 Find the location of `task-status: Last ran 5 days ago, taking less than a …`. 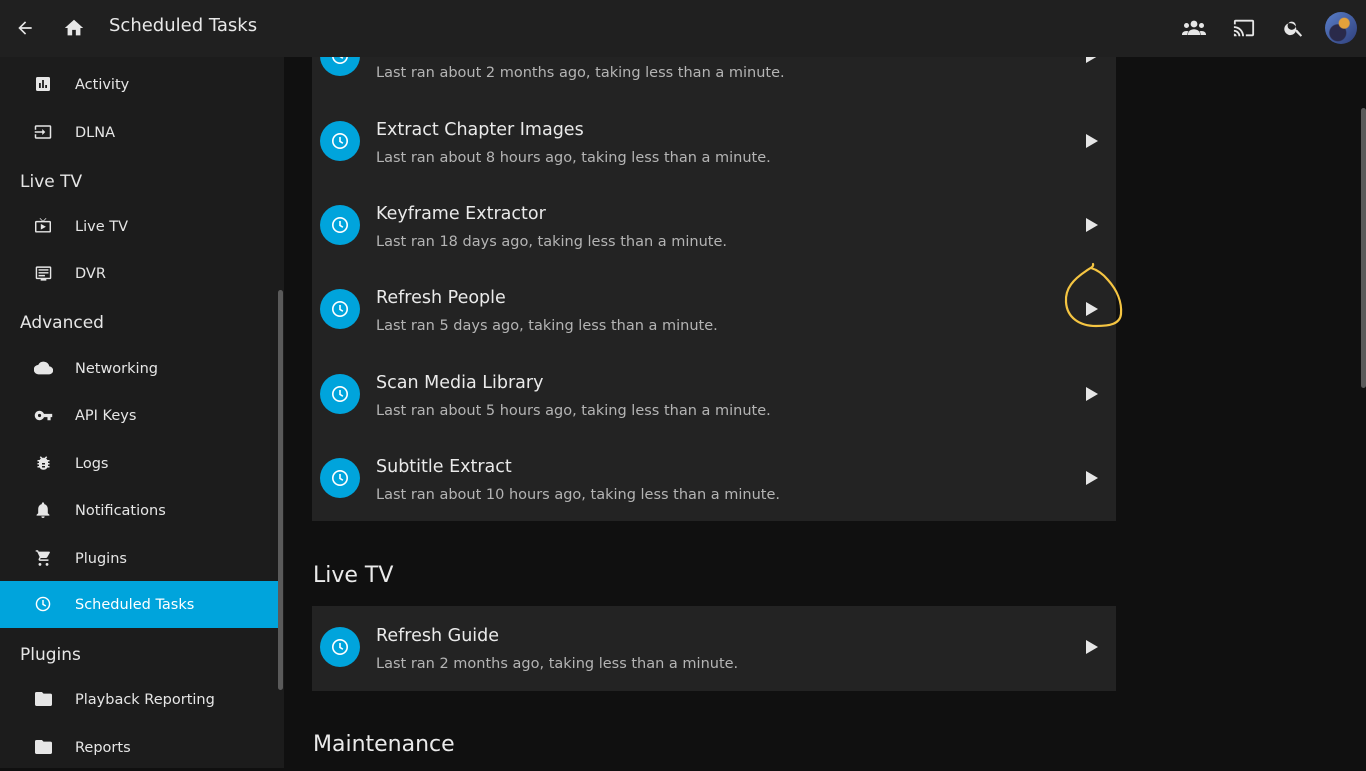

task-status: Last ran 5 days ago, taking less than a … is located at coordinates (547, 326).